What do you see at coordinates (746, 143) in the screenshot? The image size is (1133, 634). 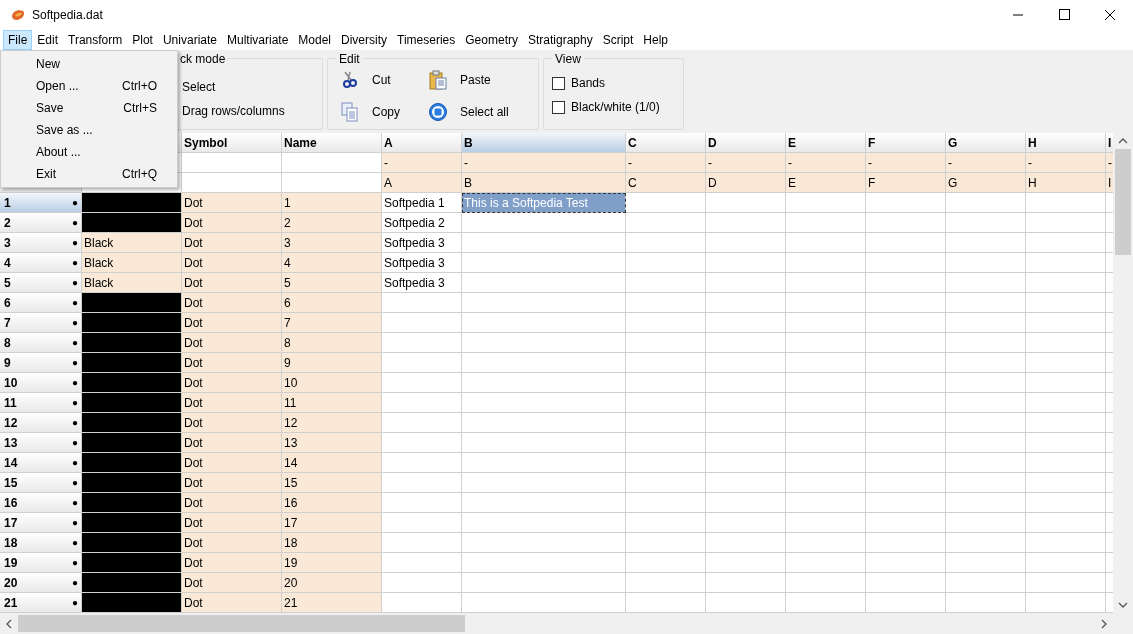 I see `column-header: D` at bounding box center [746, 143].